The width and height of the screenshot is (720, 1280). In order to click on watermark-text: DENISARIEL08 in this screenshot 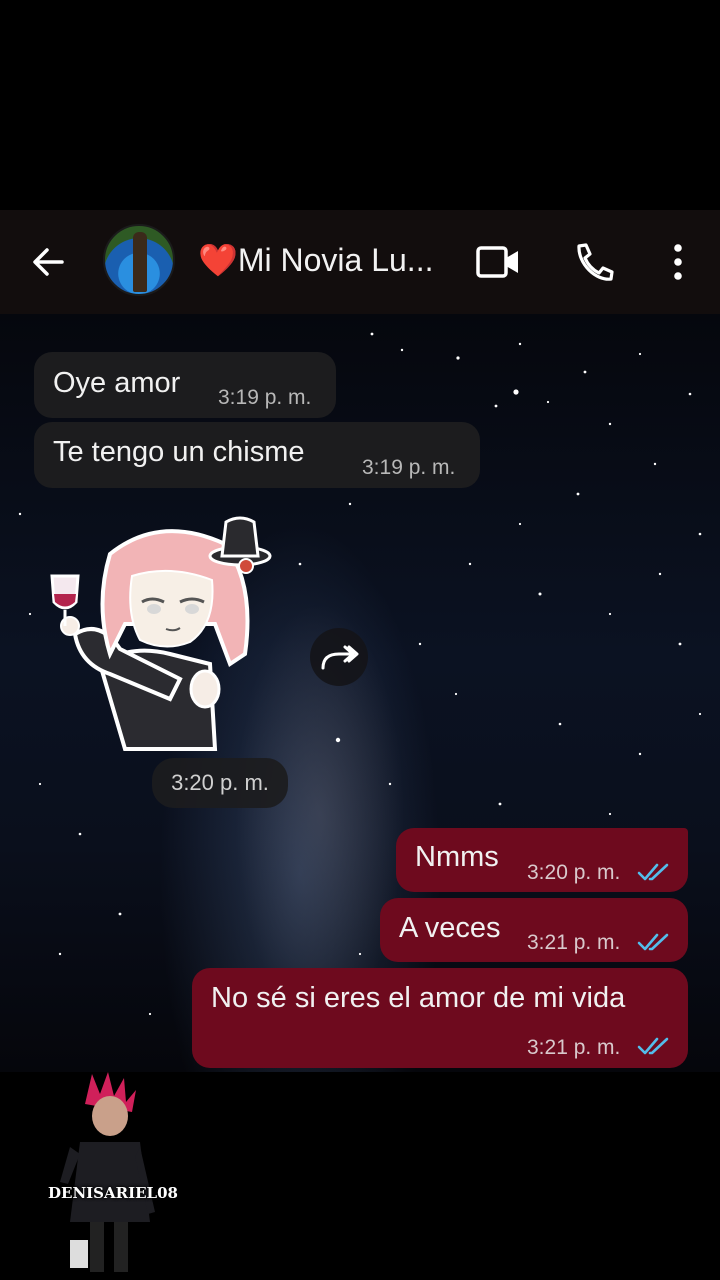, I will do `click(113, 1193)`.